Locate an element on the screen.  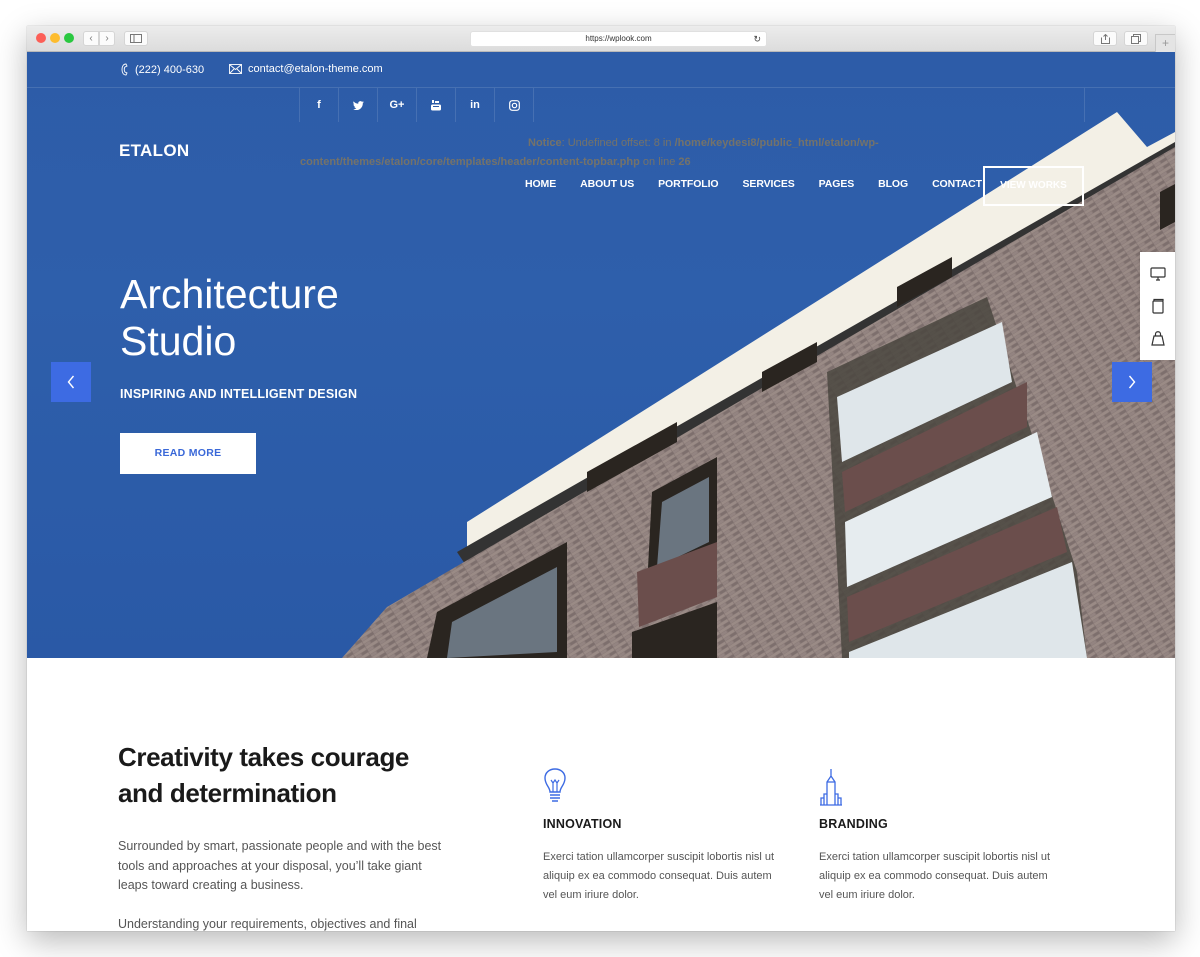
instagram-icon is located at coordinates (514, 105).